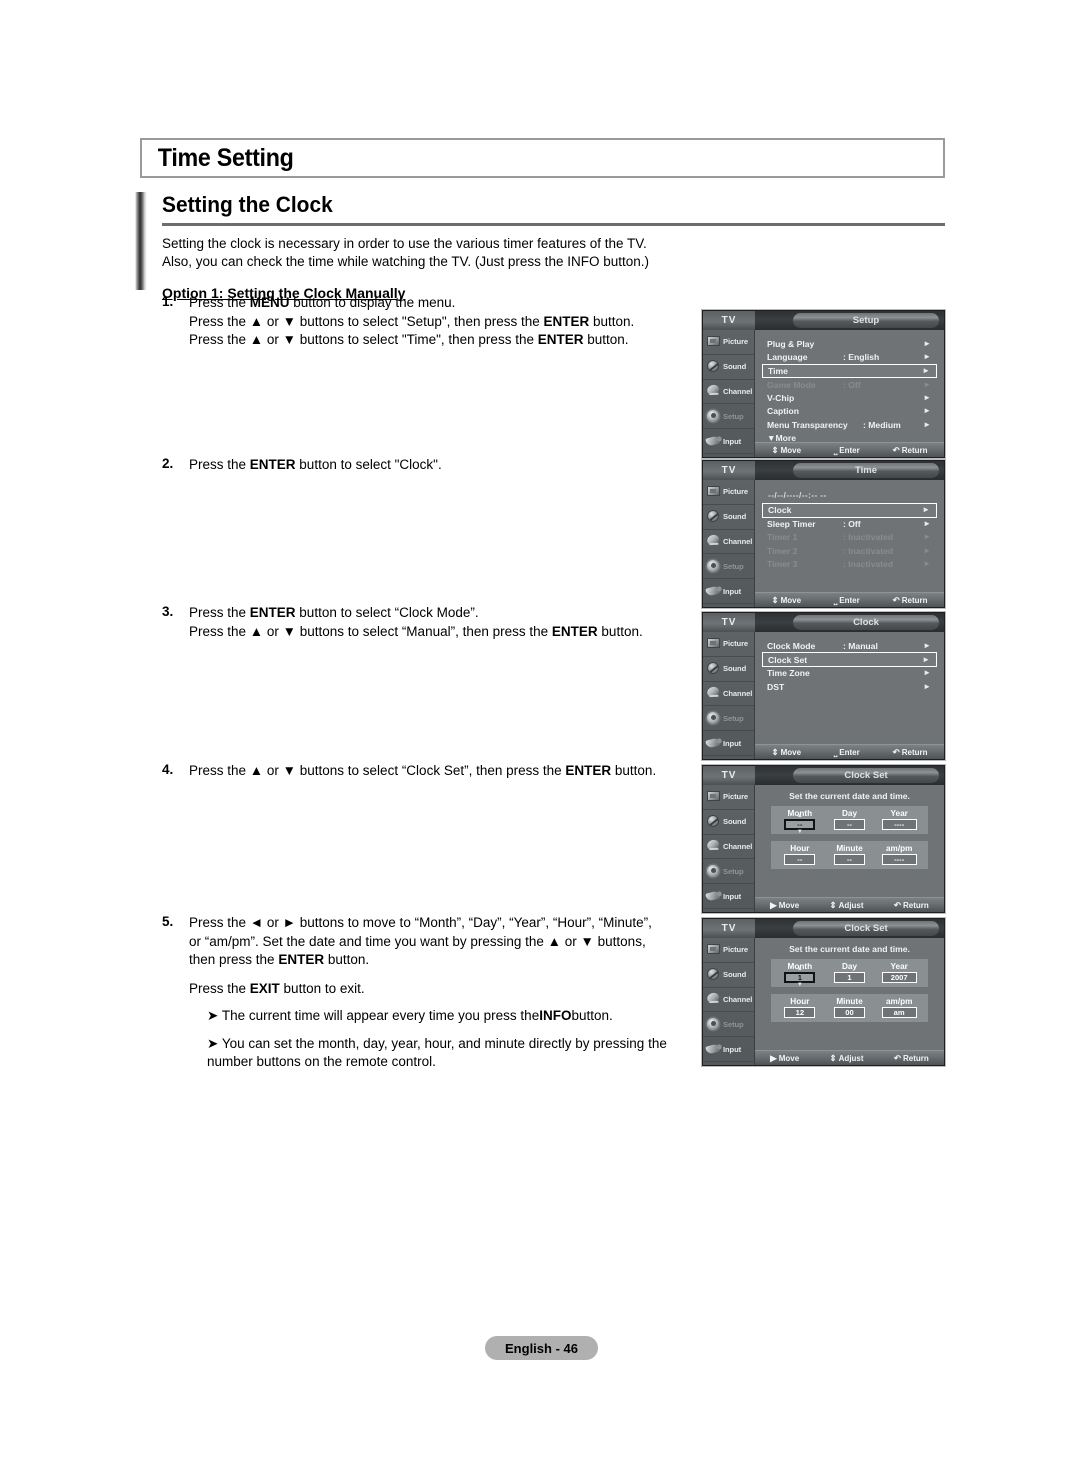 This screenshot has width=1080, height=1476. What do you see at coordinates (800, 1012) in the screenshot?
I see `field-hour: 12` at bounding box center [800, 1012].